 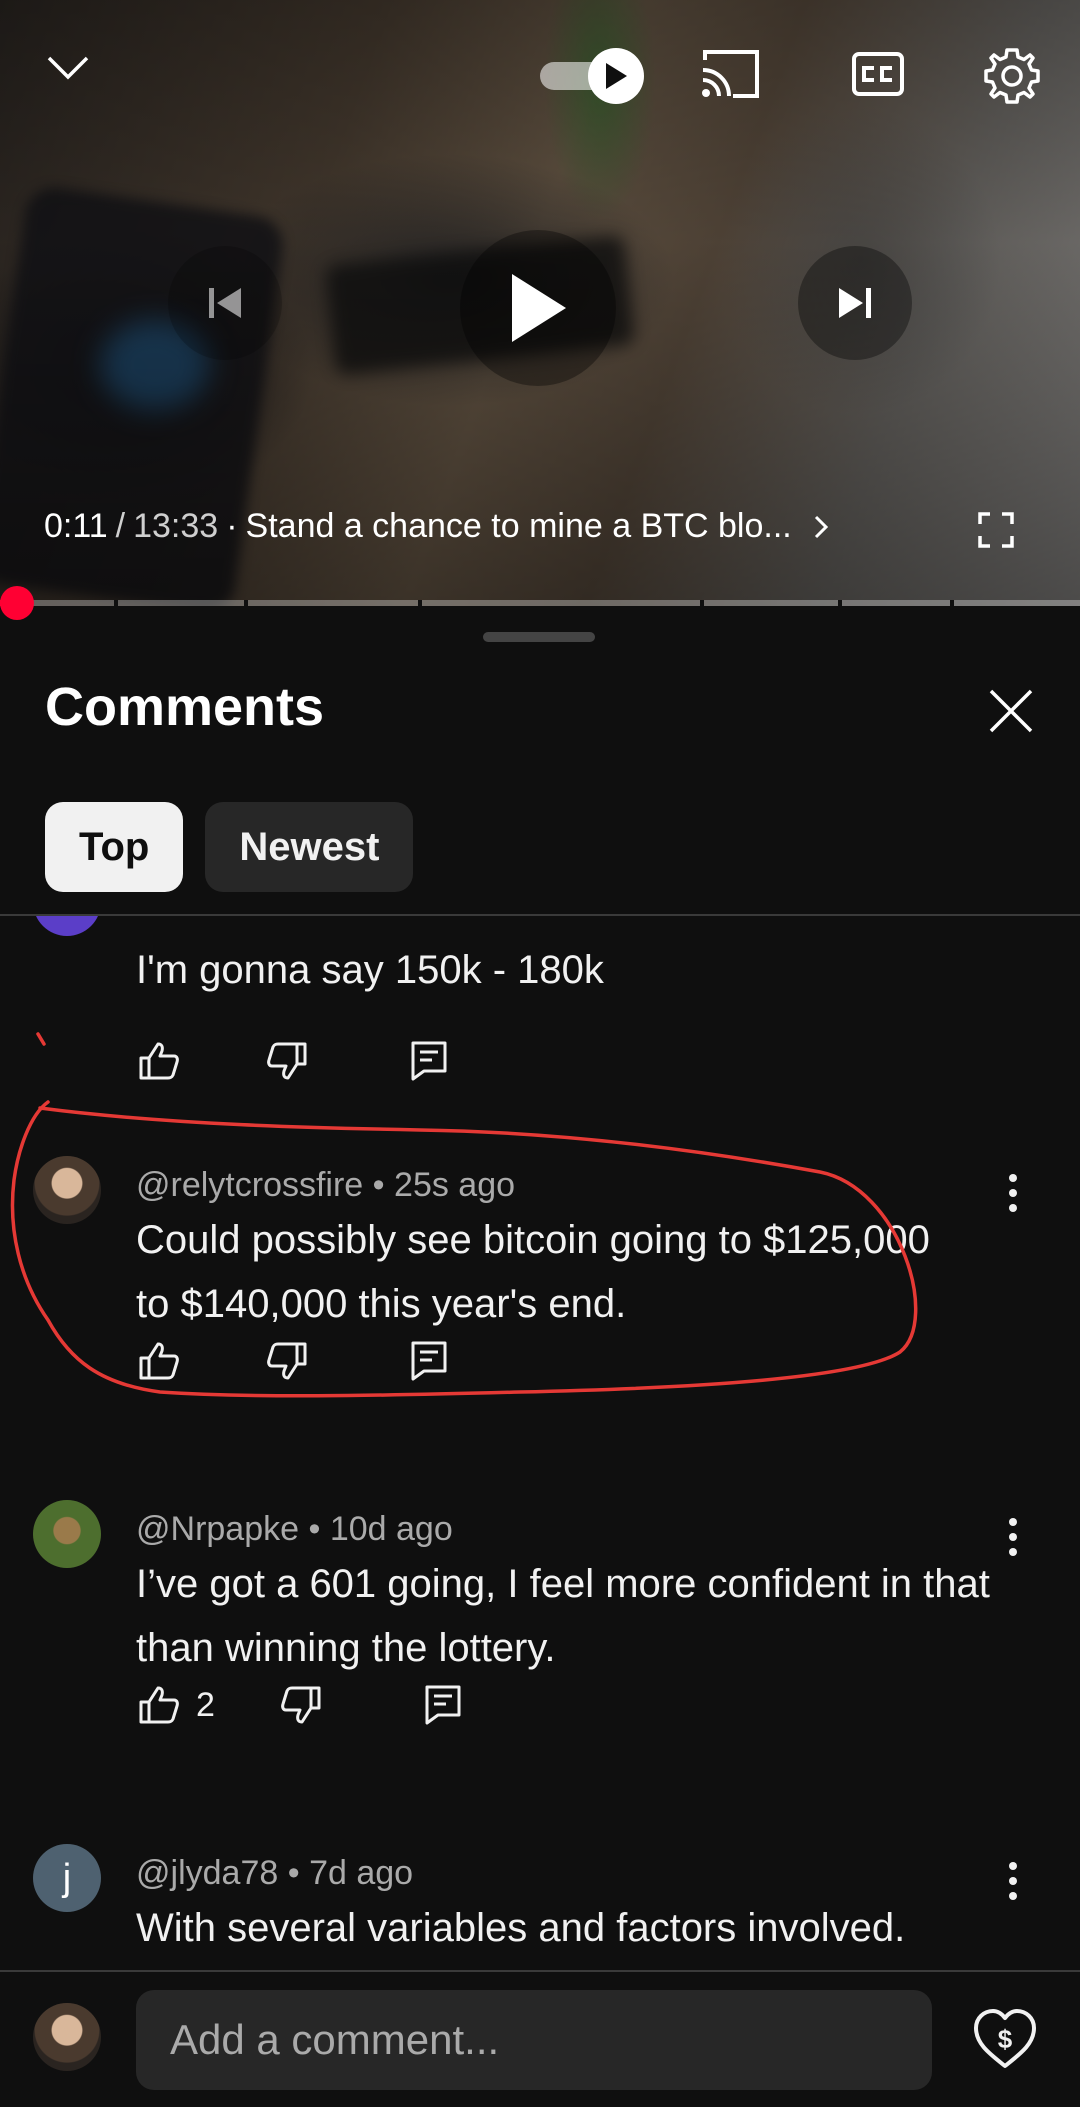 What do you see at coordinates (309, 847) in the screenshot?
I see `sort-newest-chip: Newest` at bounding box center [309, 847].